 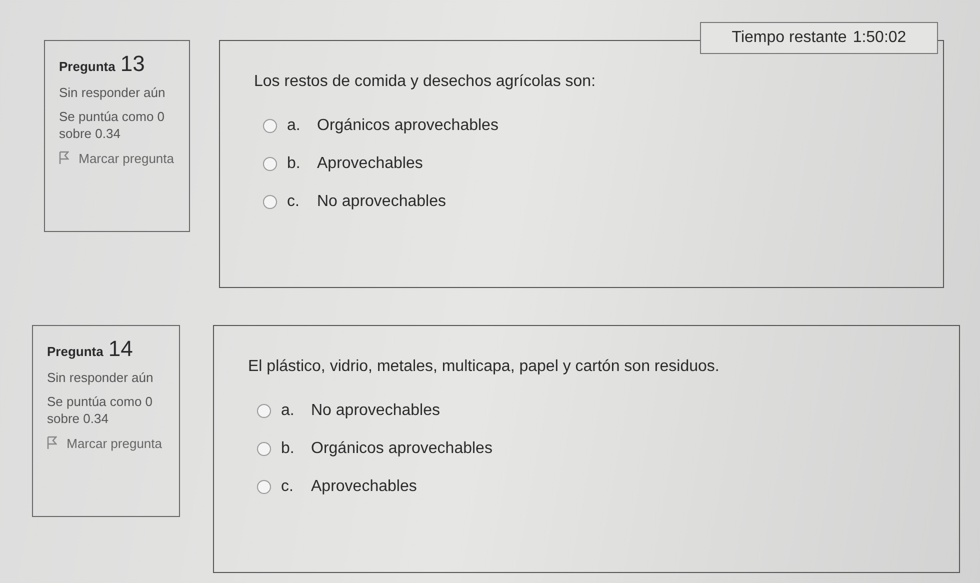 What do you see at coordinates (879, 38) in the screenshot?
I see `timer-value: 1:50:02` at bounding box center [879, 38].